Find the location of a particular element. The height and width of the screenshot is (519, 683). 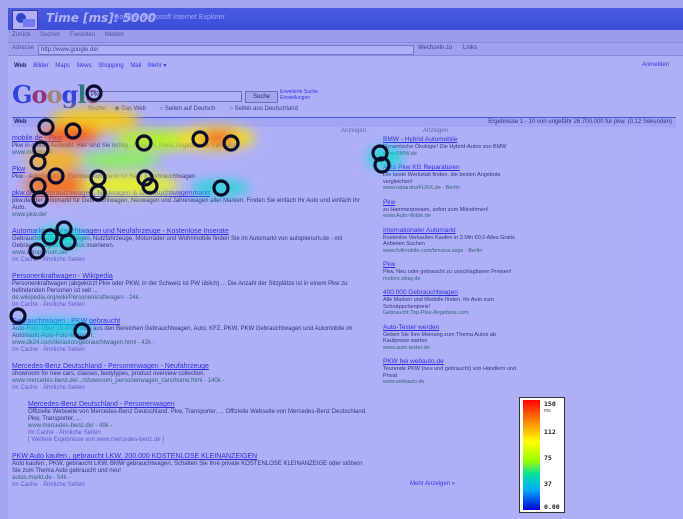

legend-unit: ms is located at coordinates (547, 411).